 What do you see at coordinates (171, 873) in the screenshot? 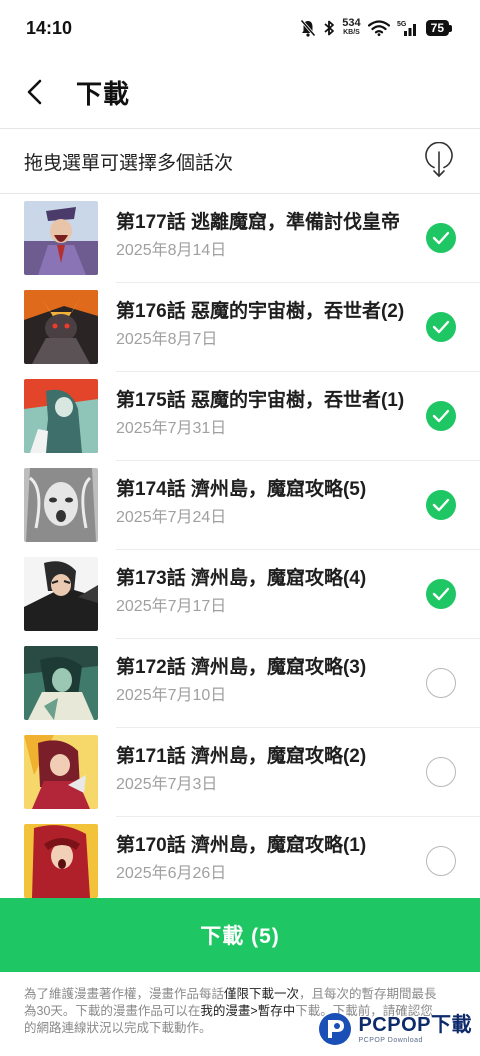
I see `episode-date: 2025年6月26日` at bounding box center [171, 873].